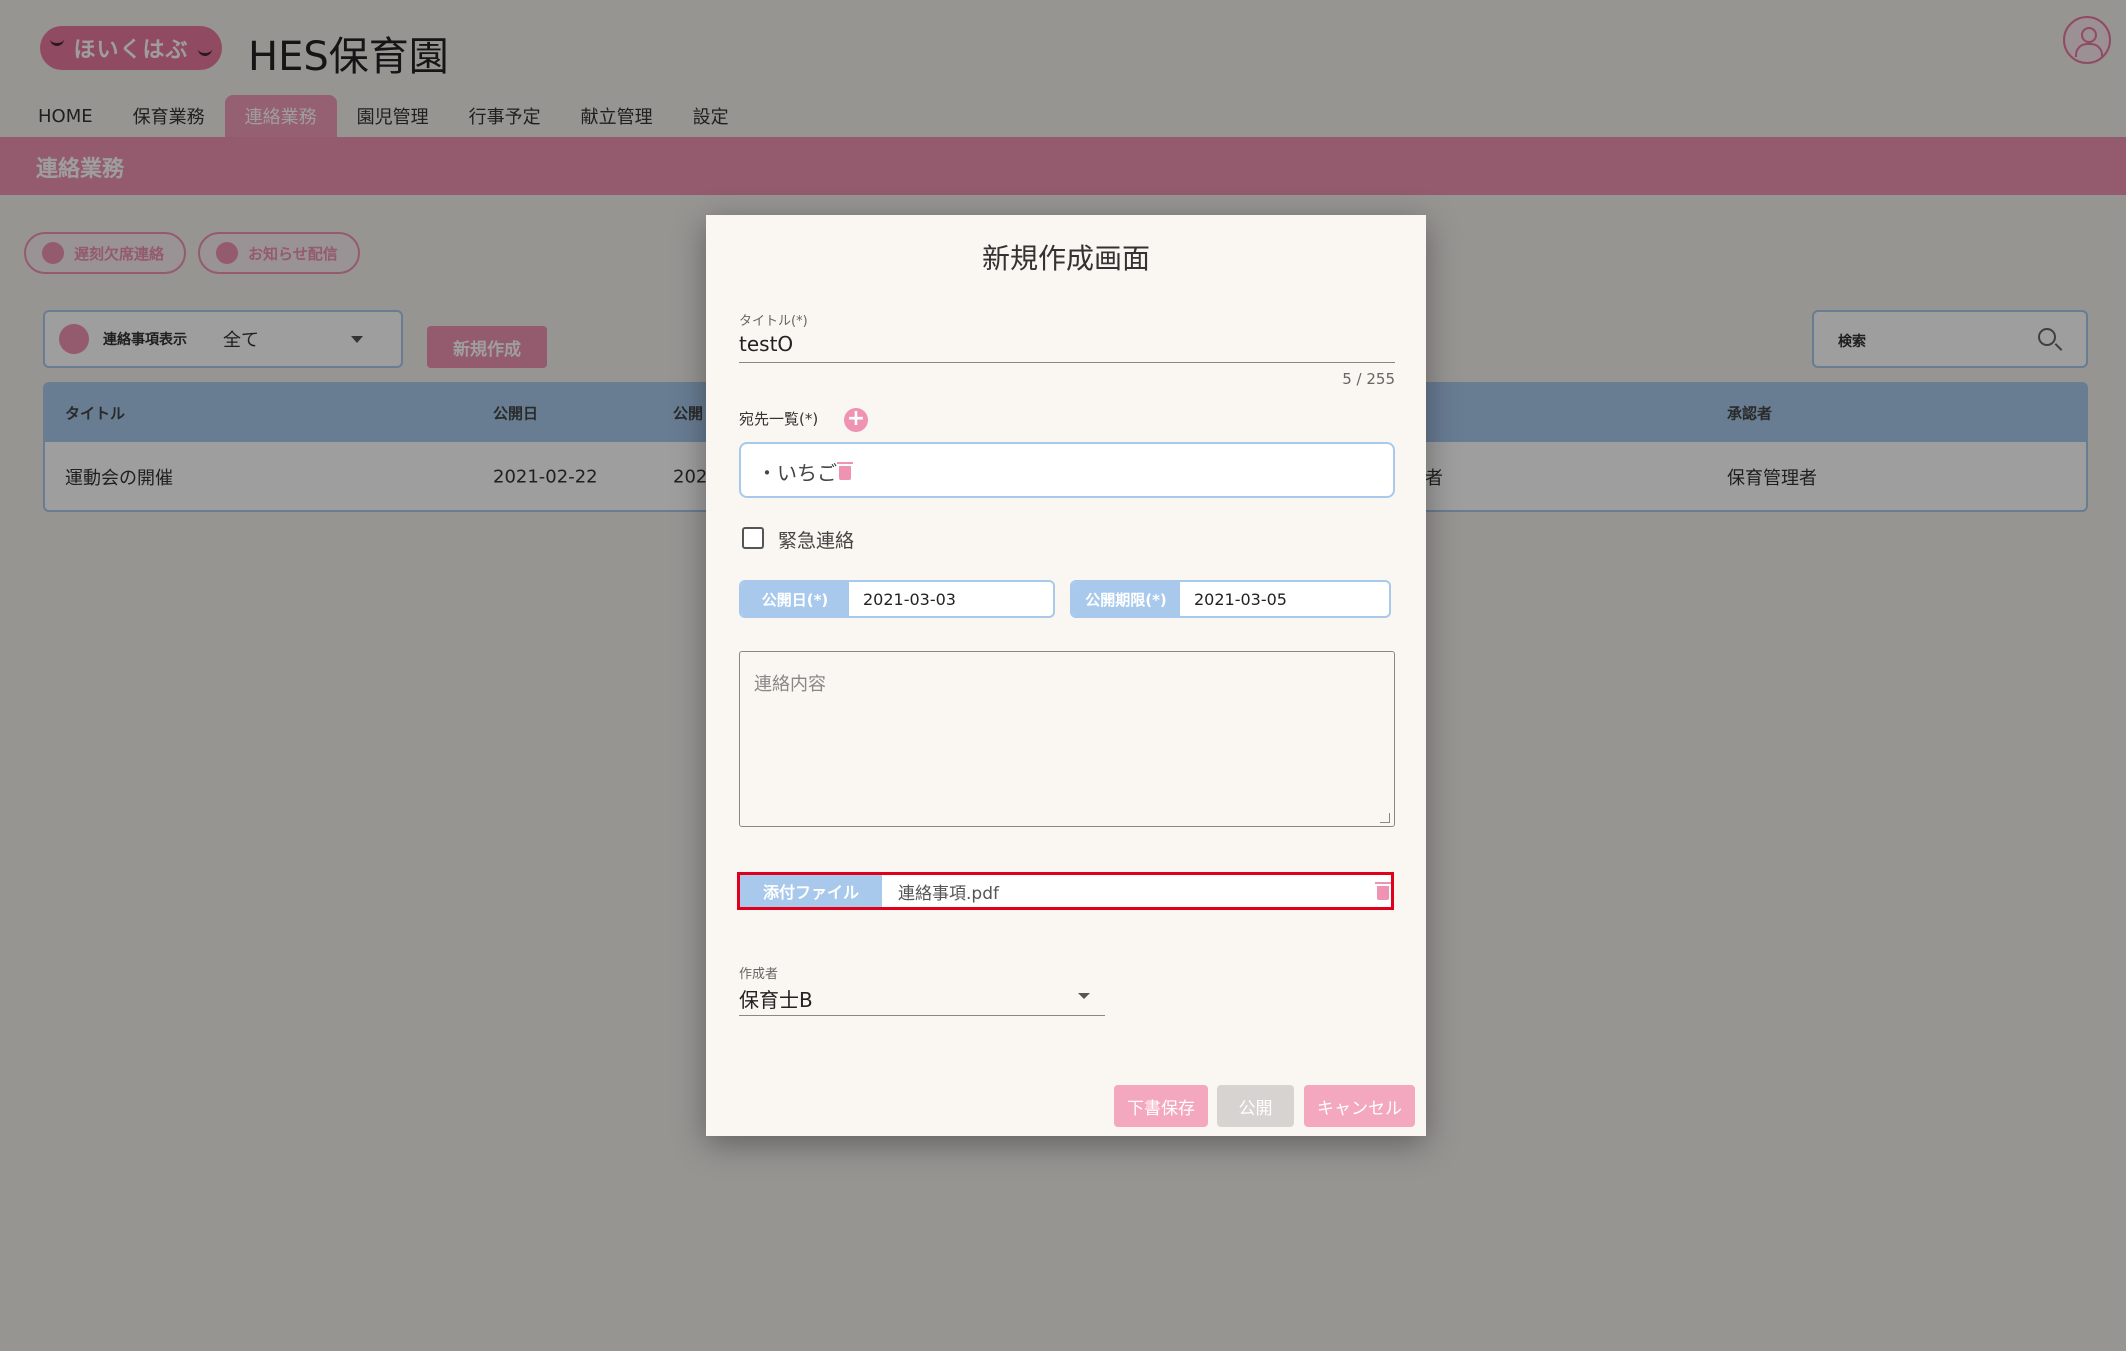 The height and width of the screenshot is (1351, 2126). What do you see at coordinates (922, 1015) in the screenshot?
I see `author-underline` at bounding box center [922, 1015].